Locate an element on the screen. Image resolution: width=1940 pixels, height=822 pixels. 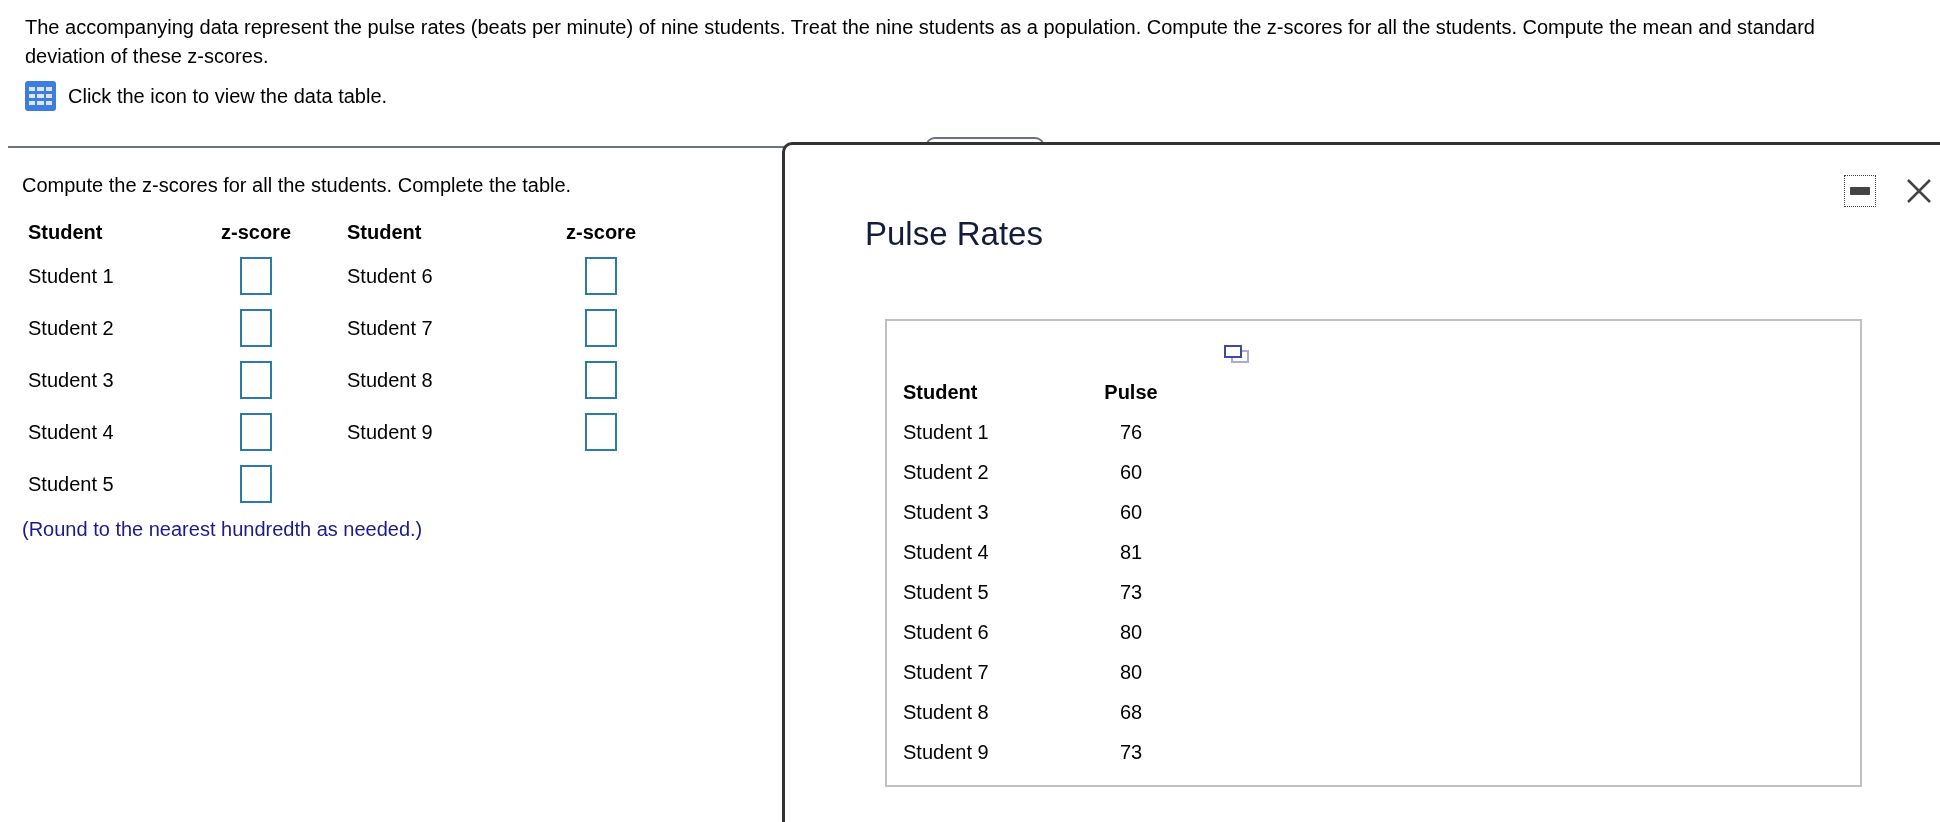
dialog-title: Pulse Rates is located at coordinates (954, 234).